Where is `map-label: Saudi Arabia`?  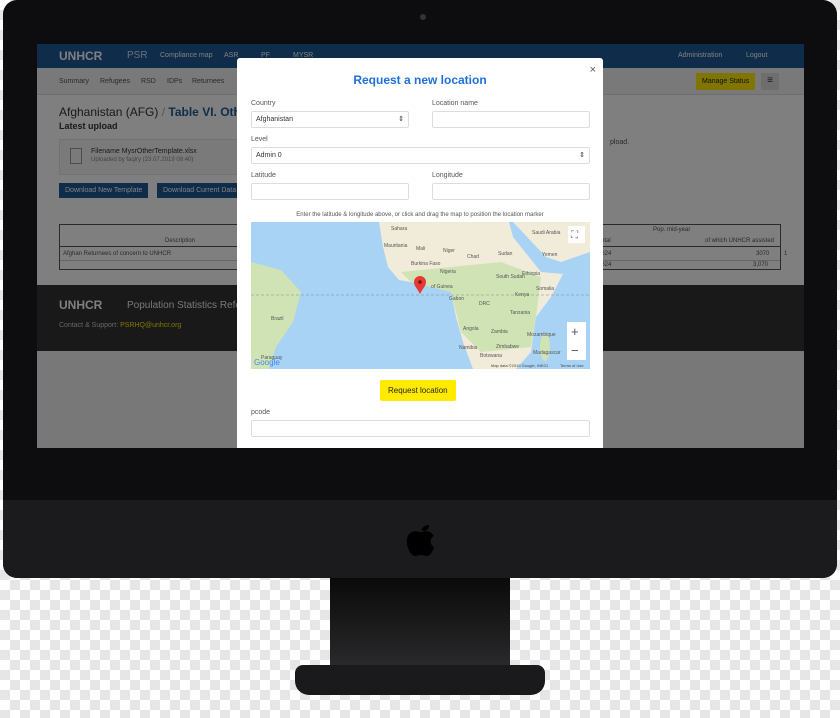 map-label: Saudi Arabia is located at coordinates (546, 233).